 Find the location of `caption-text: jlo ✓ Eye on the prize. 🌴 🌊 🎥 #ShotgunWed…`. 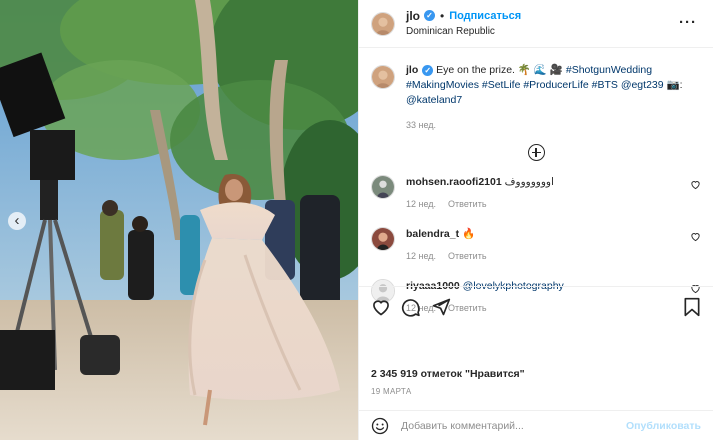

caption-text: jlo ✓ Eye on the prize. 🌴 🌊 🎥 #ShotgunWed… is located at coordinates (546, 85).